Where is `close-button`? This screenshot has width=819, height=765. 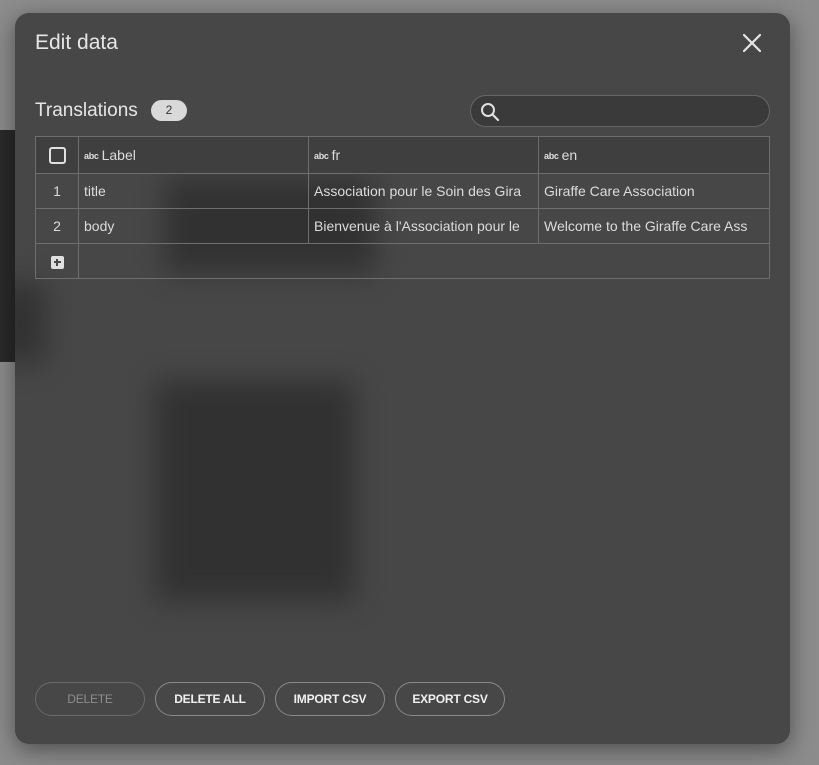 close-button is located at coordinates (752, 43).